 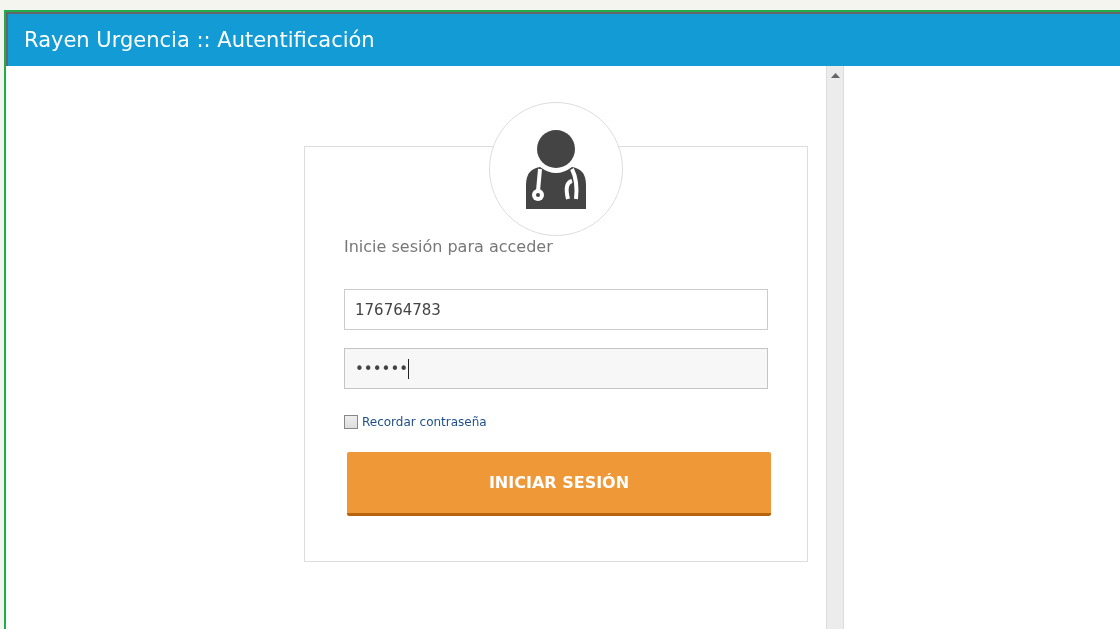 I want to click on window-title: Rayen Urgencia :: Autentificación, so click(x=199, y=40).